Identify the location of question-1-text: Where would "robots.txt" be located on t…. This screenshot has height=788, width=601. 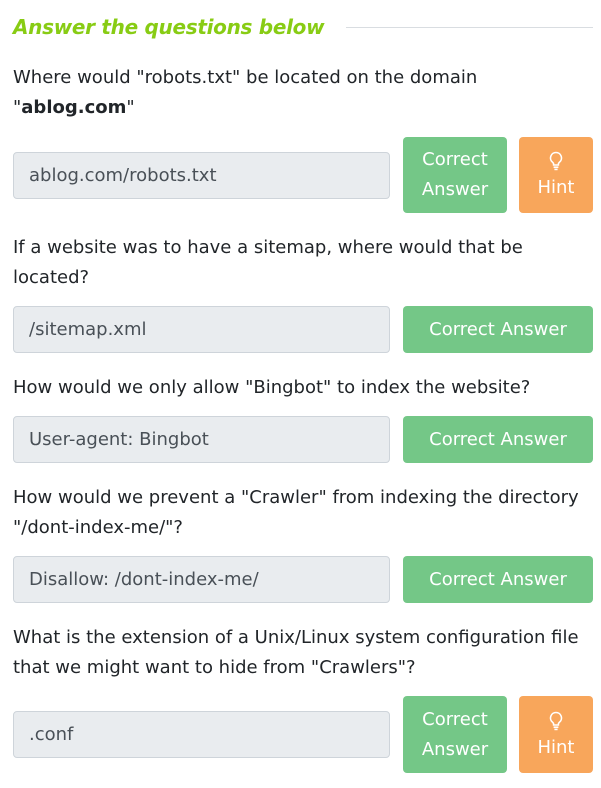
(303, 93).